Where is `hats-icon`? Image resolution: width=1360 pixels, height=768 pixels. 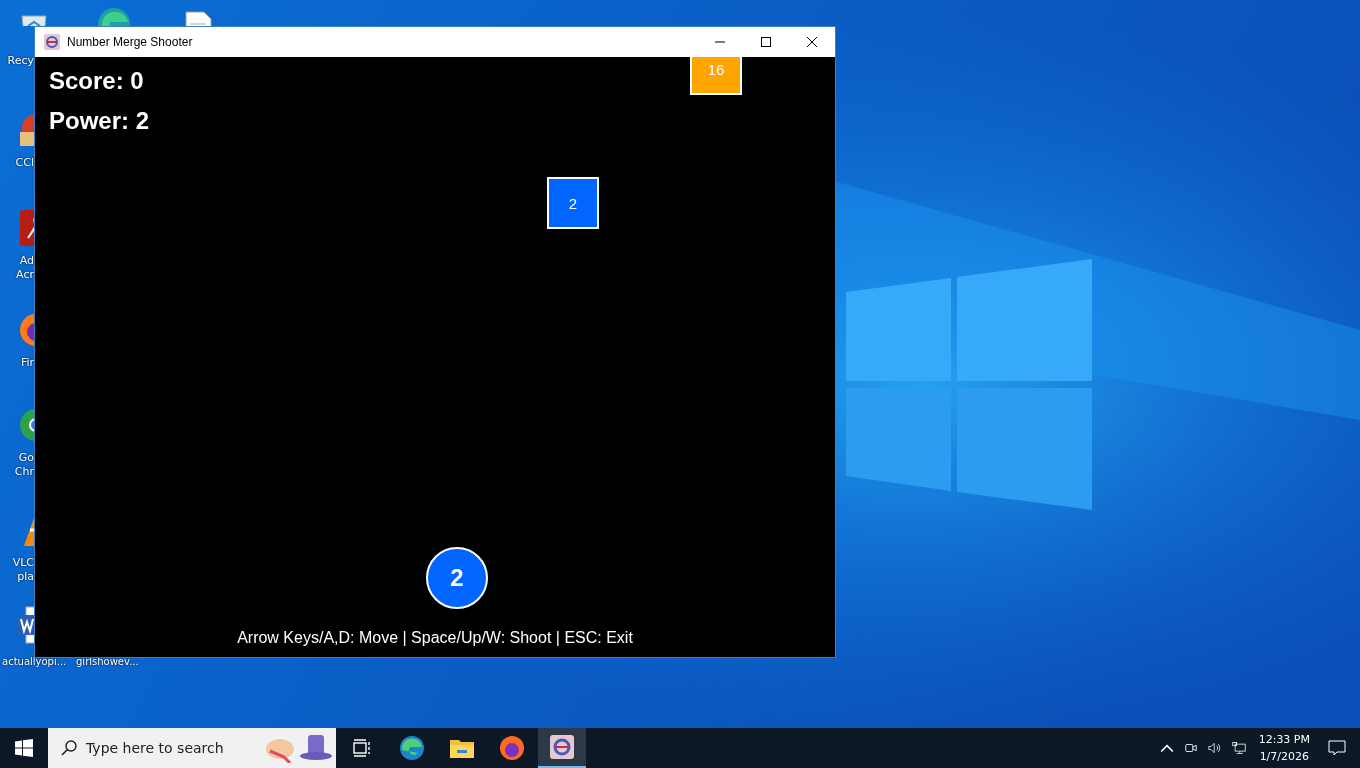 hats-icon is located at coordinates (299, 748).